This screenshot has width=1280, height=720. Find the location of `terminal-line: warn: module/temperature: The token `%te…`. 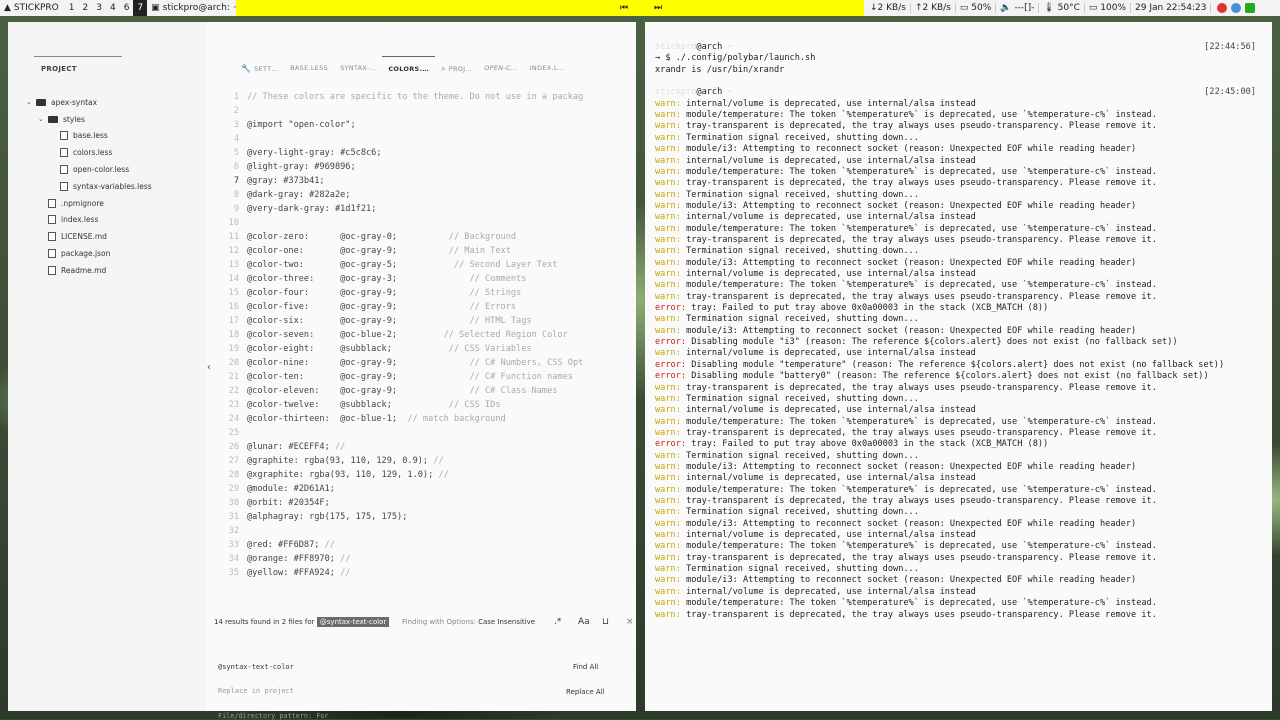

terminal-line: warn: module/temperature: The token `%te… is located at coordinates (906, 422).